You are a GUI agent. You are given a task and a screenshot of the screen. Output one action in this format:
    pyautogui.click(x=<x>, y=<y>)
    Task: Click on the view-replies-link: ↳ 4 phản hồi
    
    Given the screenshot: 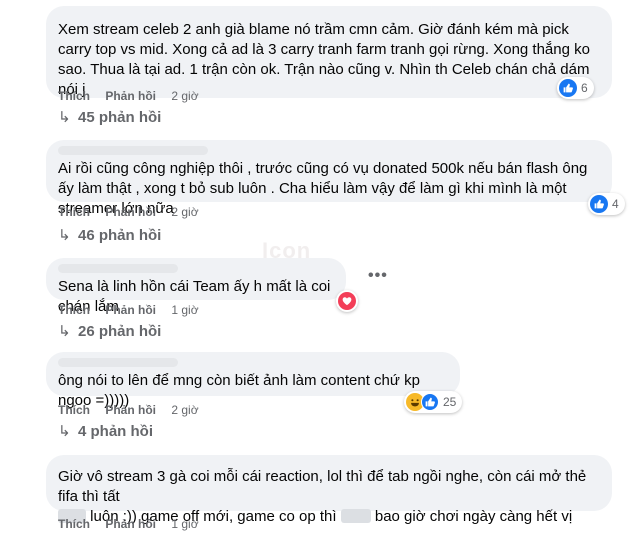 What is the action you would take?
    pyautogui.click(x=105, y=431)
    